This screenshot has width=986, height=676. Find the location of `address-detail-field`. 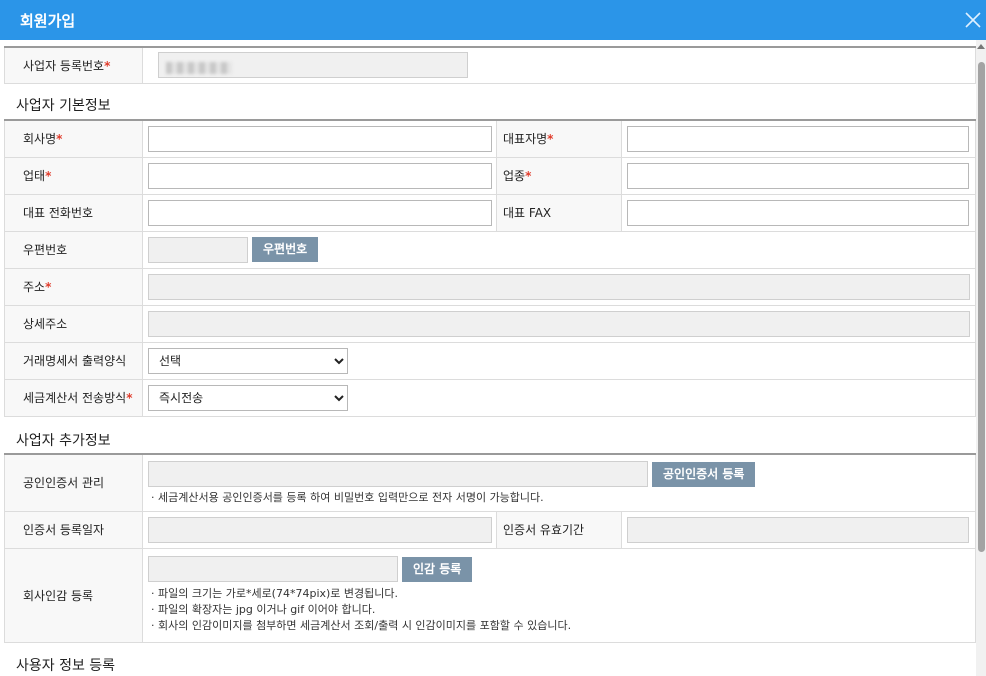

address-detail-field is located at coordinates (559, 323).